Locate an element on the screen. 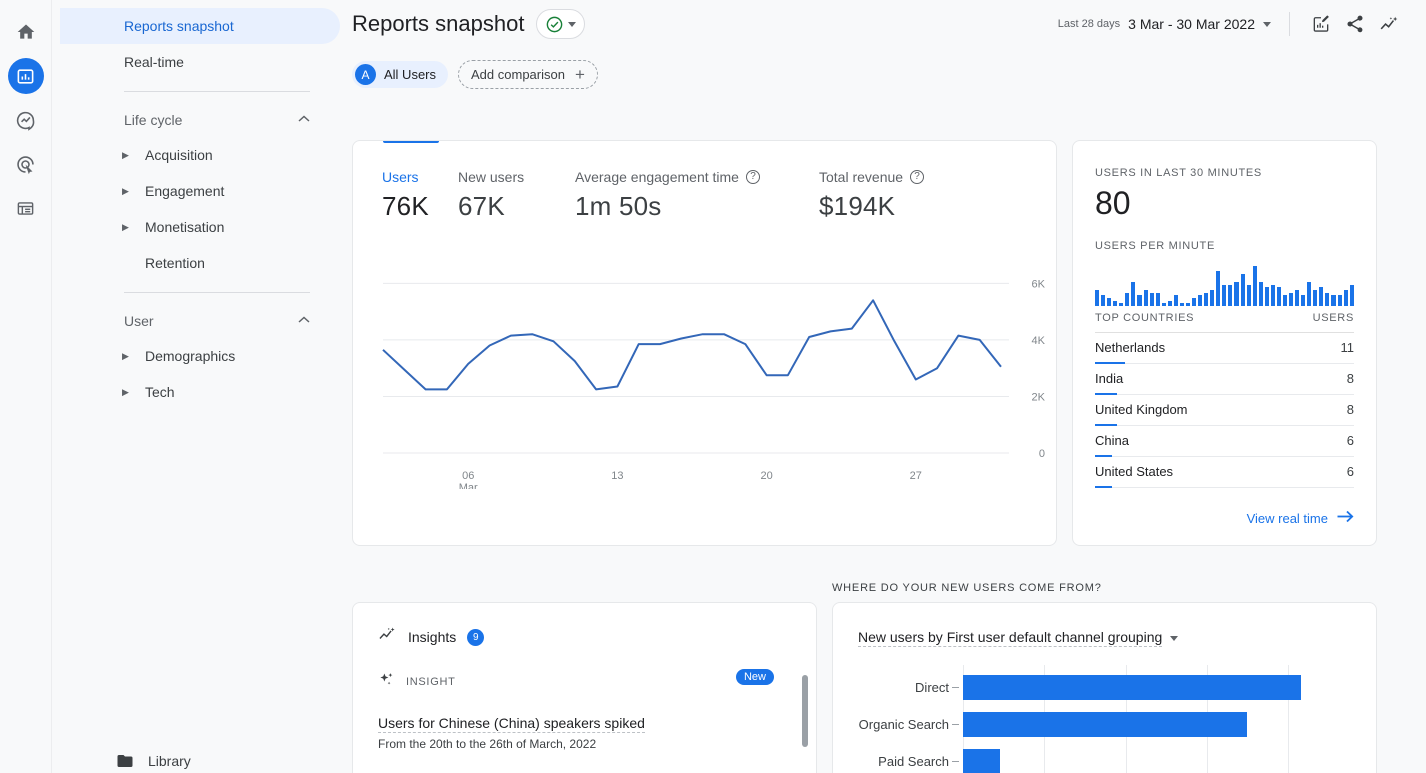 This screenshot has height=773, width=1426. metric-avg-engagement-time: Average engagement time ? 1m 50s is located at coordinates (697, 195).